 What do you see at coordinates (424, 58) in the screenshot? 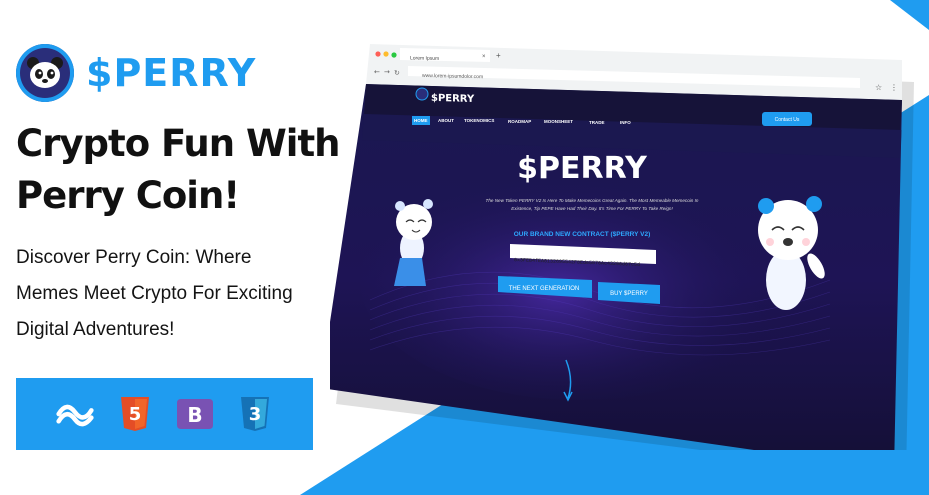
I see `browser-tab-title: Lorem Ipsum` at bounding box center [424, 58].